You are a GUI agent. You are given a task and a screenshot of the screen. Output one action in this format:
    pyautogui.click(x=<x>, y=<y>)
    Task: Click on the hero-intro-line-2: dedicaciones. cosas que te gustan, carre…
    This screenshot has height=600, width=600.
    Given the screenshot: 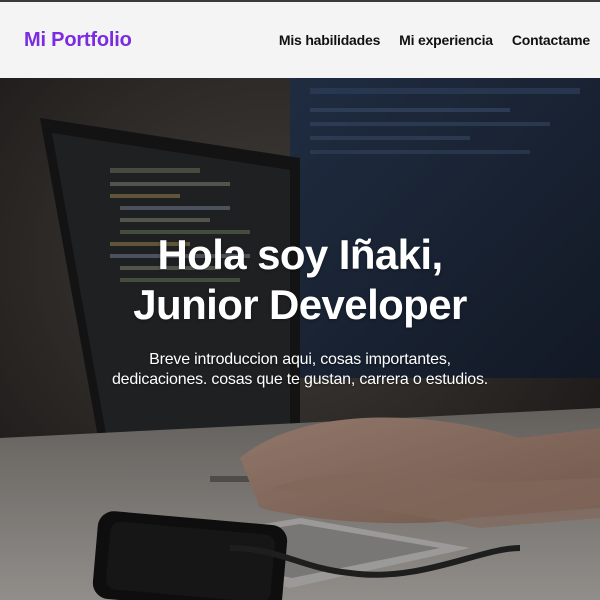 What is the action you would take?
    pyautogui.click(x=300, y=379)
    